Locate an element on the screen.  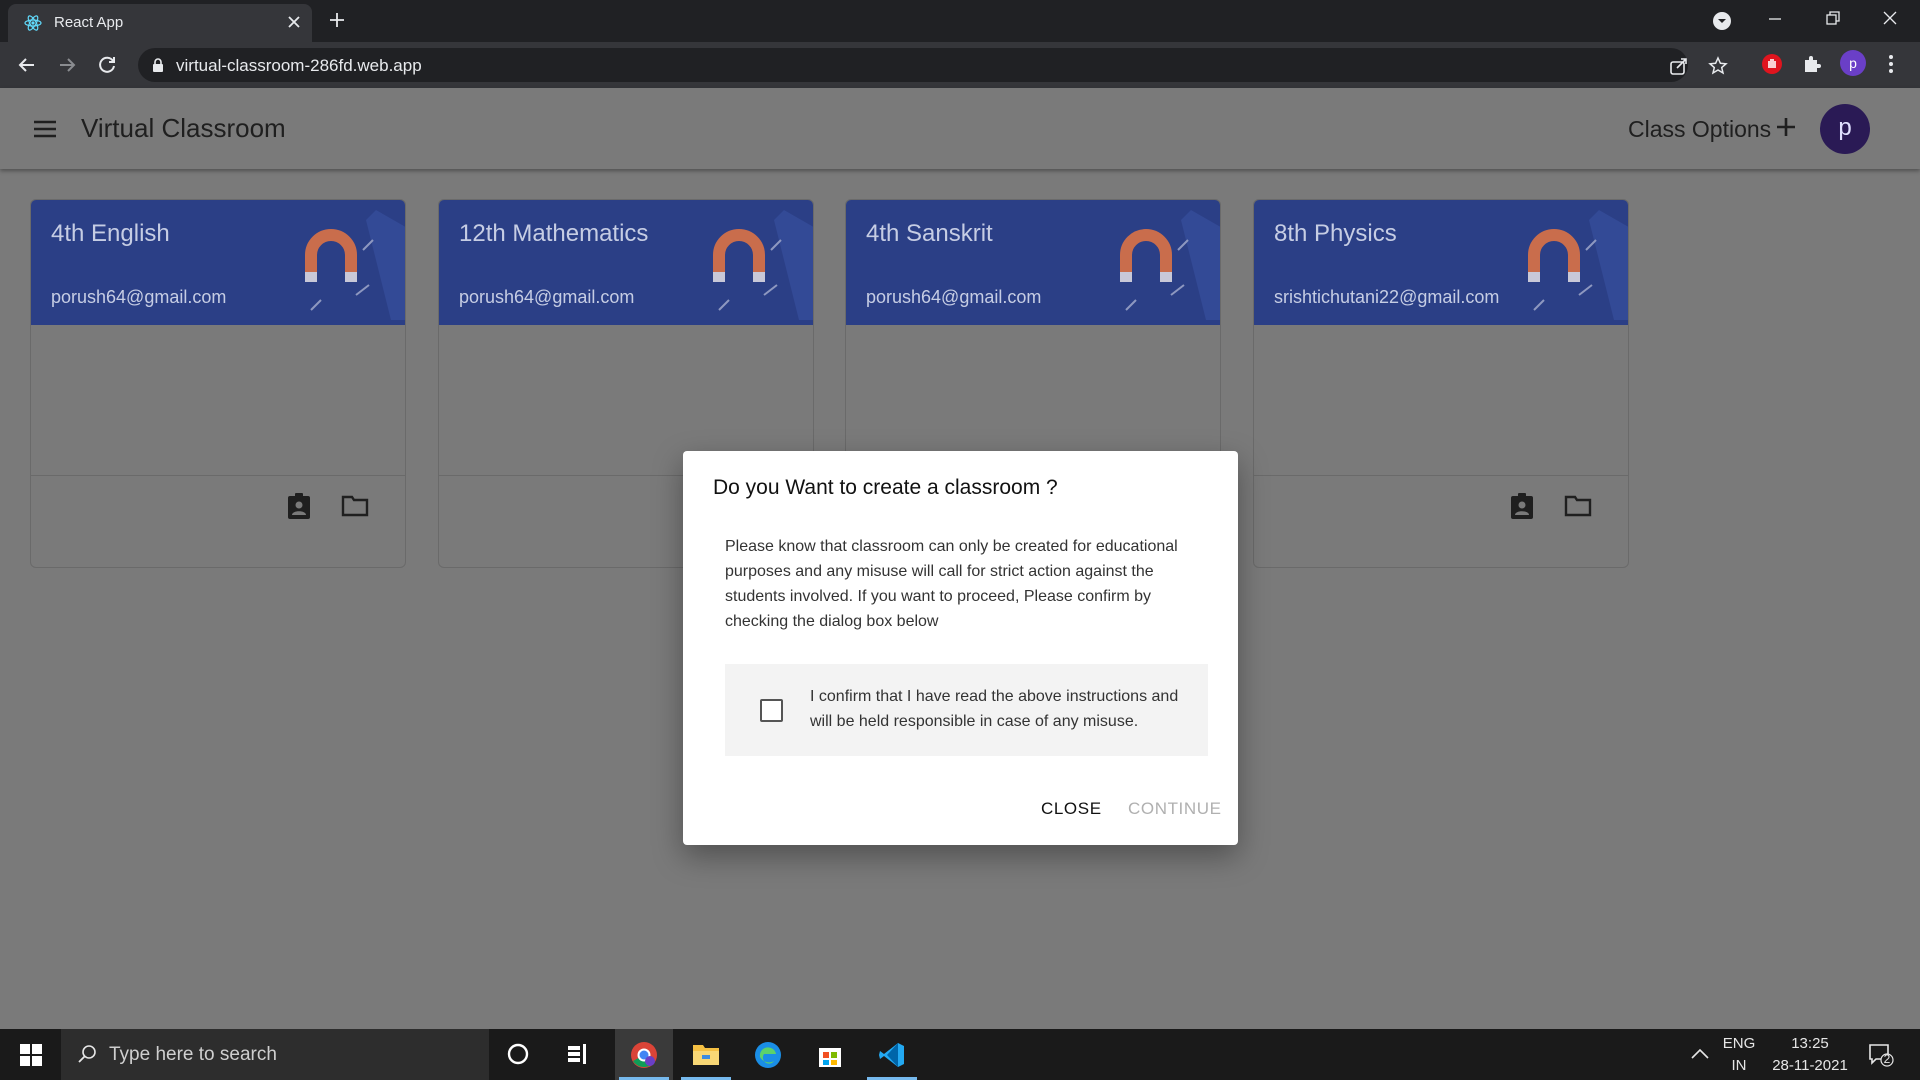
taskbar-file-explorer is located at coordinates (706, 1054).